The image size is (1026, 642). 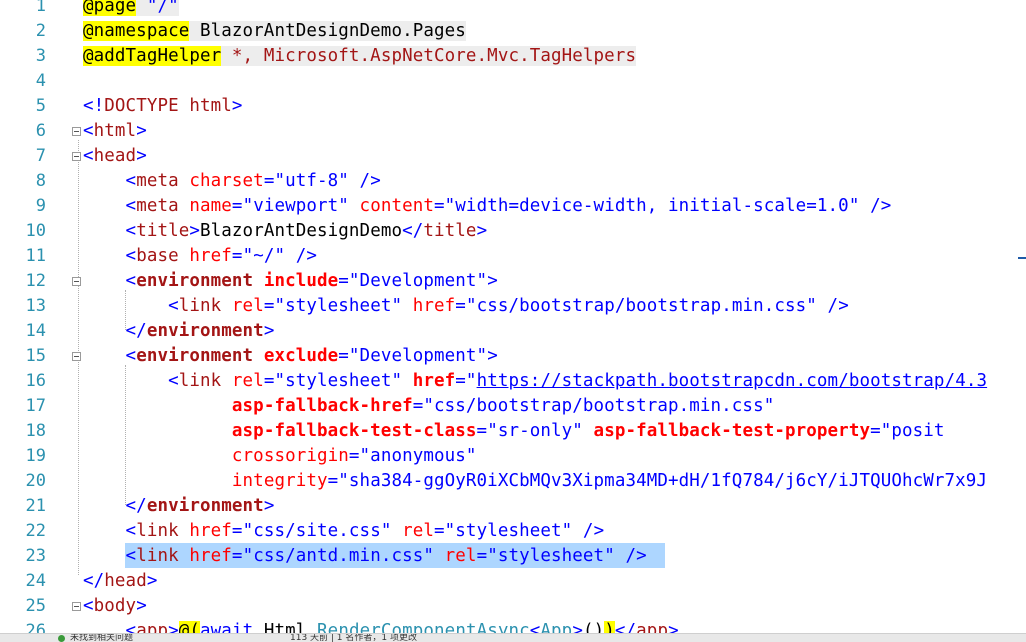 I want to click on code-line-7: 7 <head>, so click(x=513, y=156).